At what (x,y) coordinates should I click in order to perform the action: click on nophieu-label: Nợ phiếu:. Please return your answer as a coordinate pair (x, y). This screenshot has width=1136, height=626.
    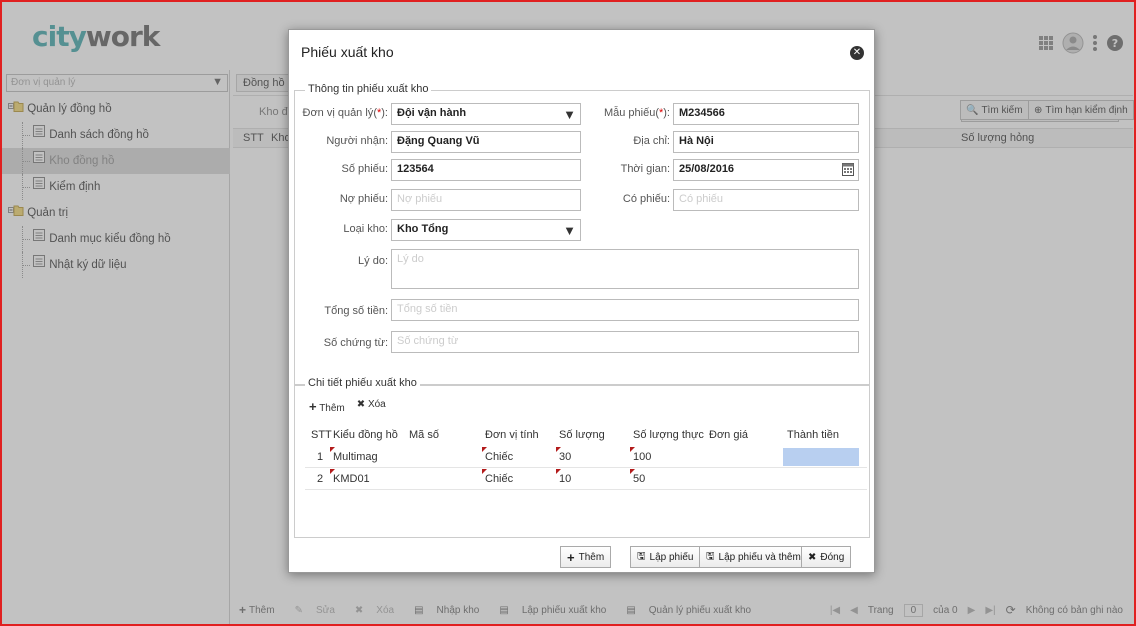
    Looking at the image, I should click on (363, 199).